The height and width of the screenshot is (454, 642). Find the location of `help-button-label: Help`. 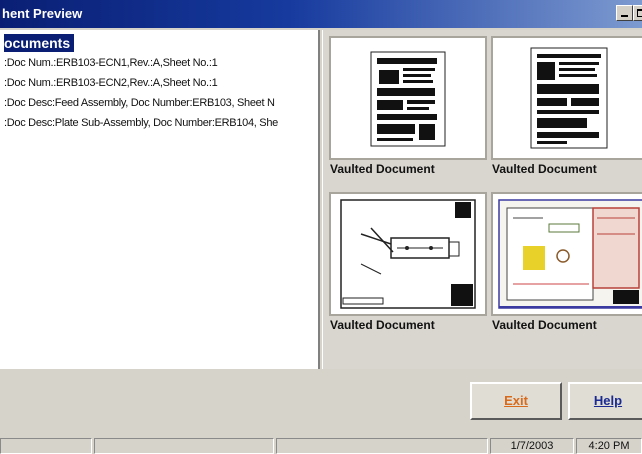

help-button-label: Help is located at coordinates (608, 400).